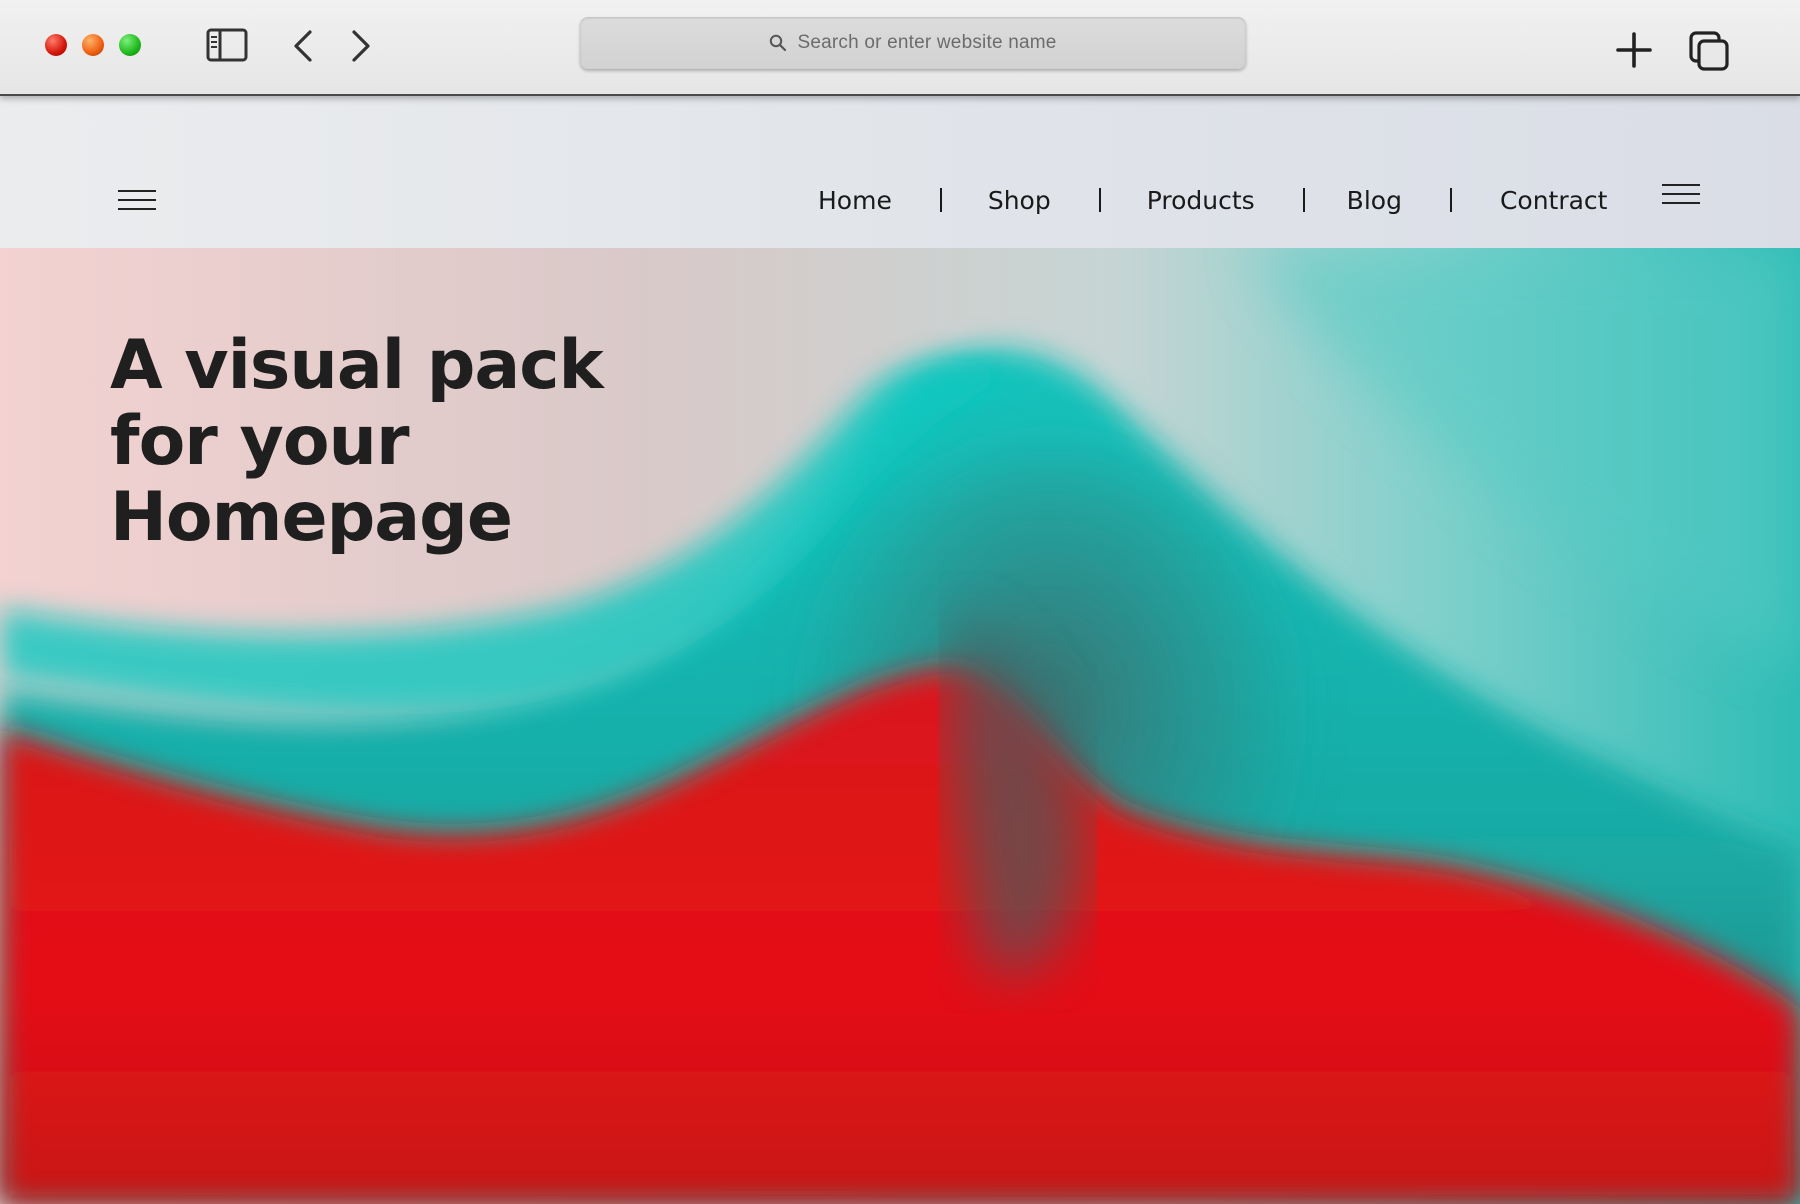 The image size is (1800, 1204). What do you see at coordinates (778, 43) in the screenshot?
I see `search-icon` at bounding box center [778, 43].